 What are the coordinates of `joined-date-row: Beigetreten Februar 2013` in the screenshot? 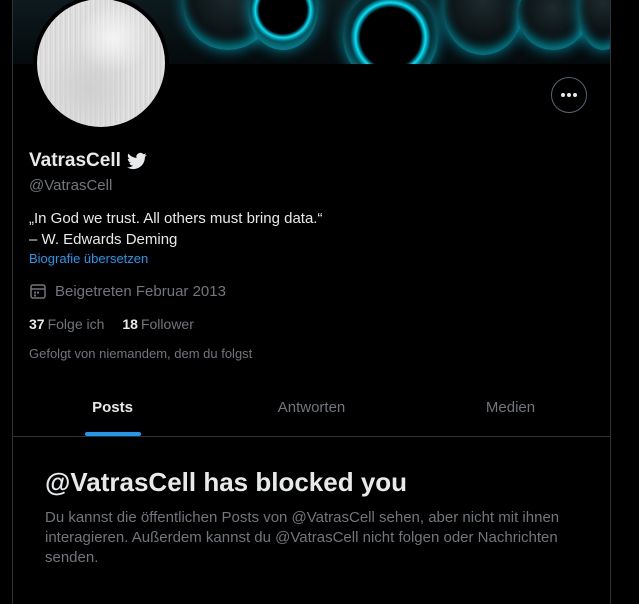 It's located at (127, 291).